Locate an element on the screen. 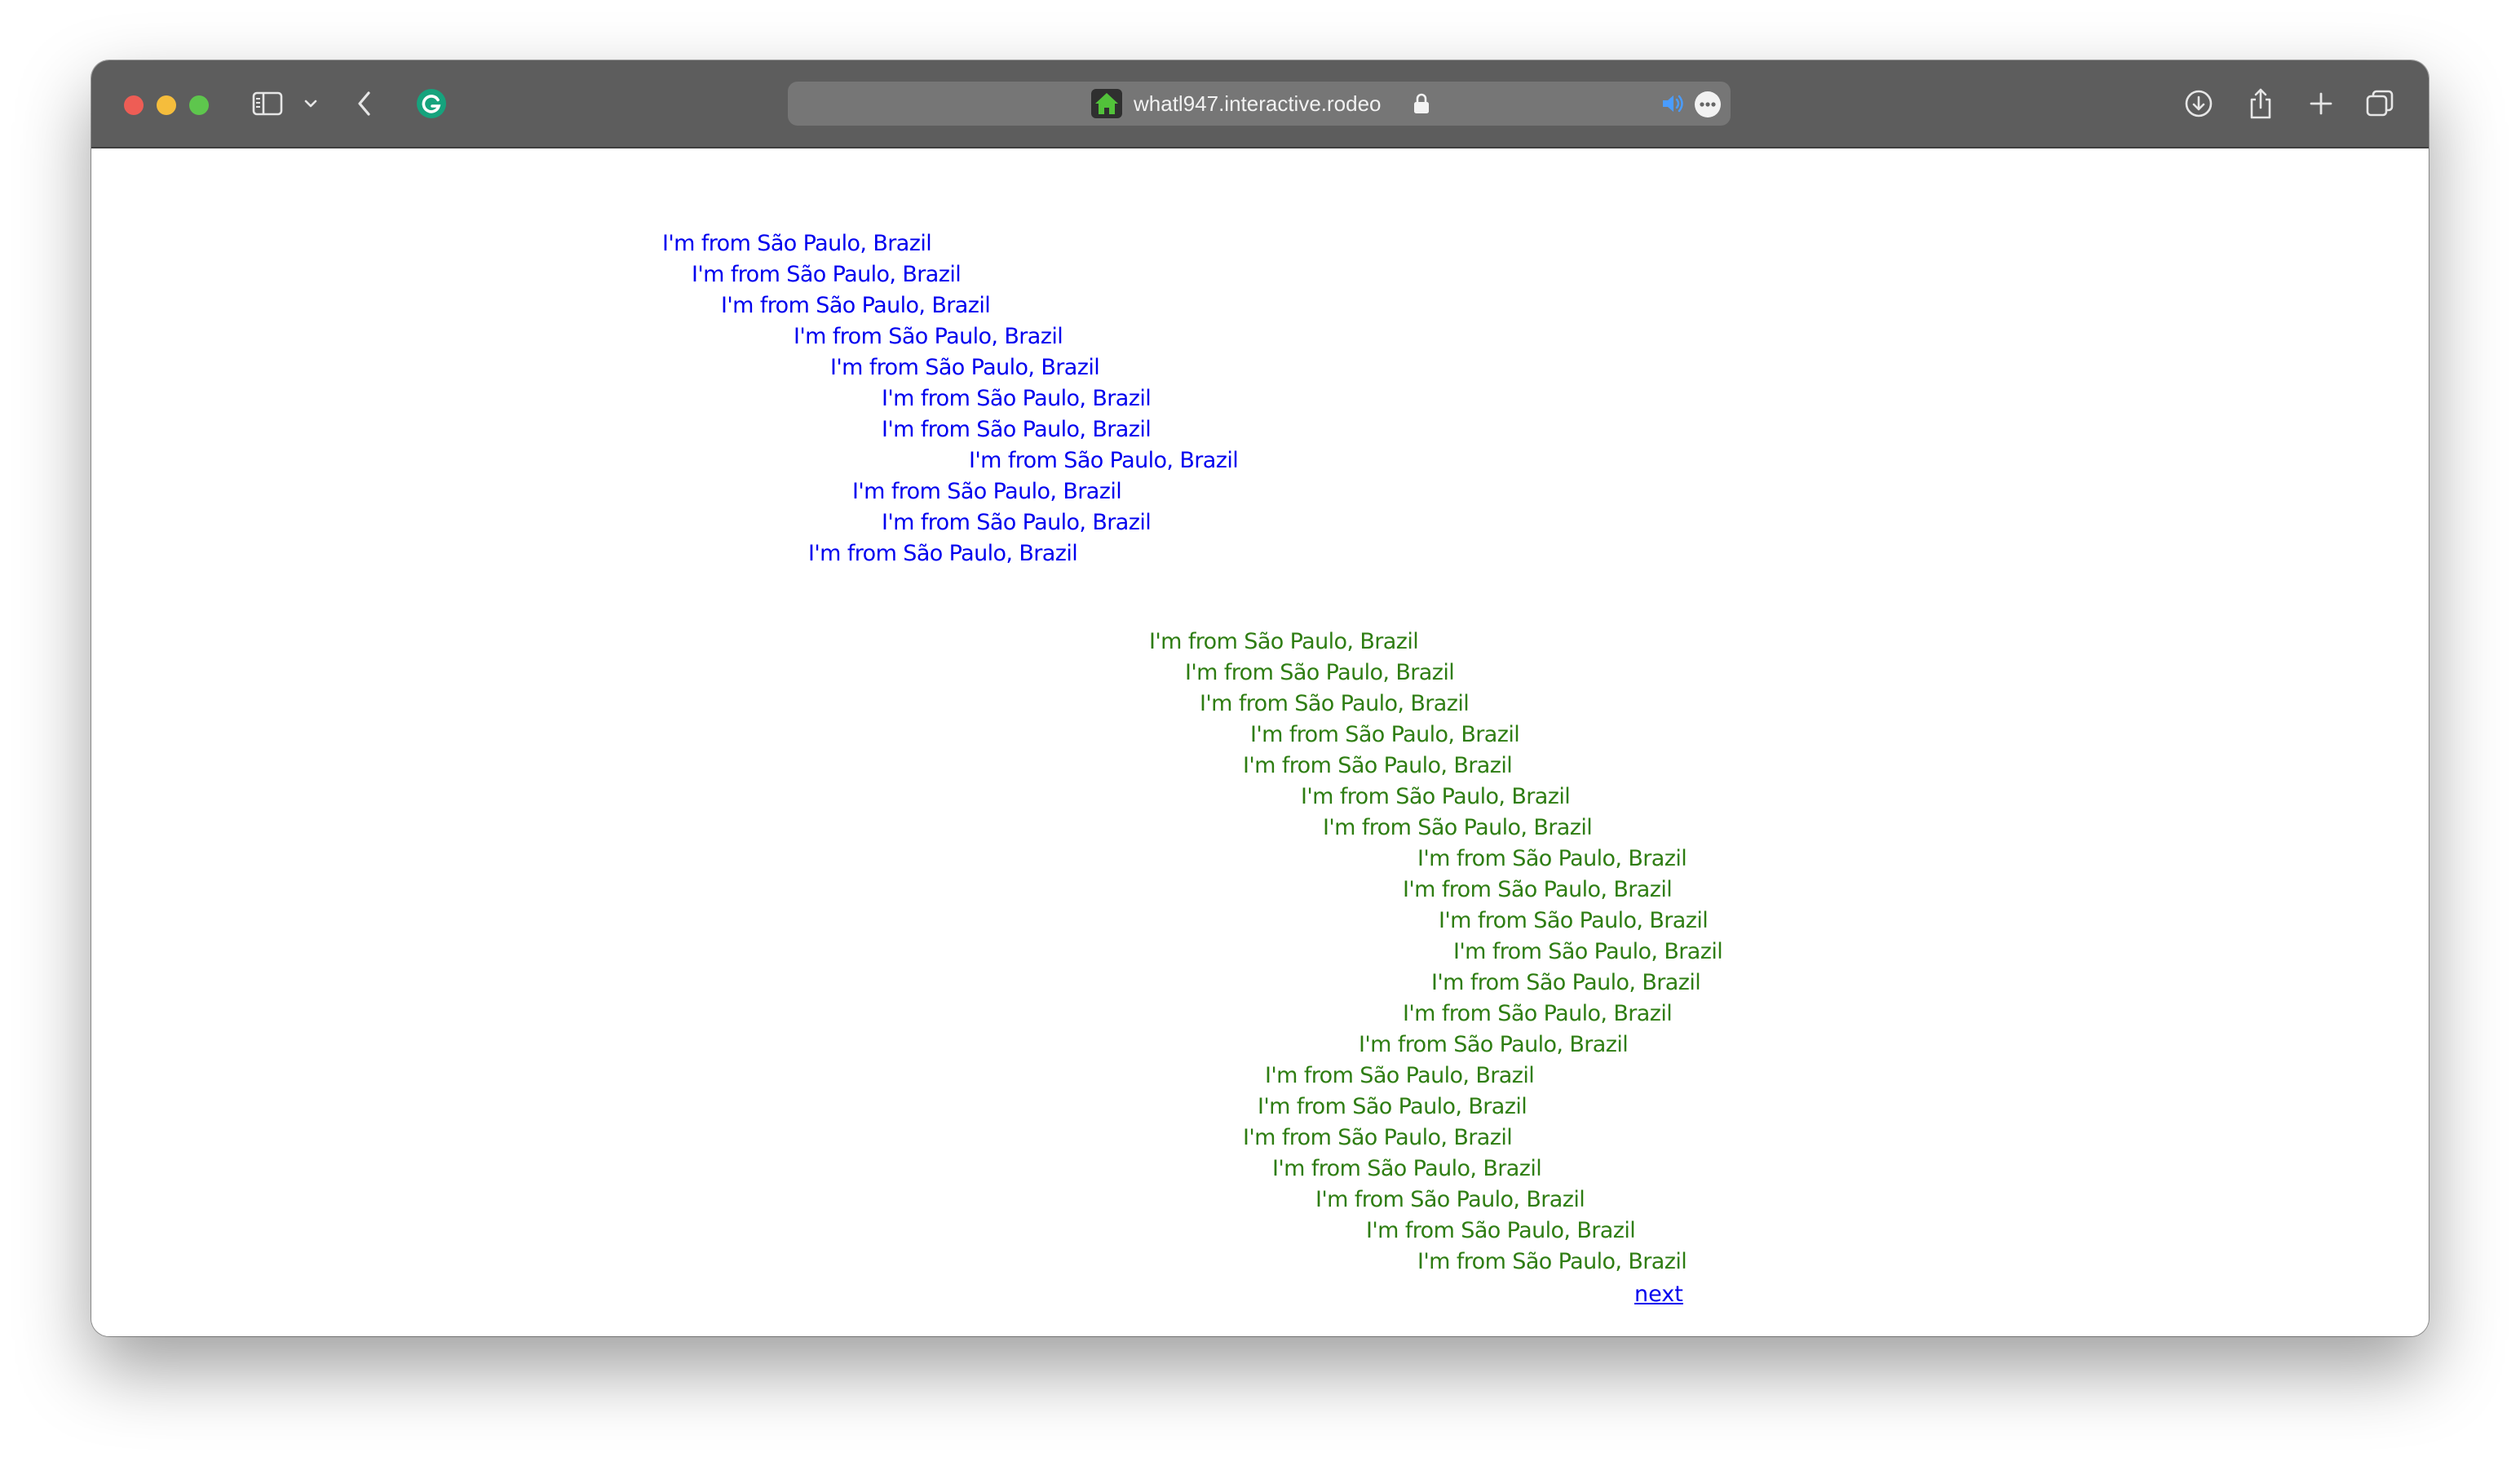 The width and height of the screenshot is (2520, 1457). speaker-icon is located at coordinates (1672, 105).